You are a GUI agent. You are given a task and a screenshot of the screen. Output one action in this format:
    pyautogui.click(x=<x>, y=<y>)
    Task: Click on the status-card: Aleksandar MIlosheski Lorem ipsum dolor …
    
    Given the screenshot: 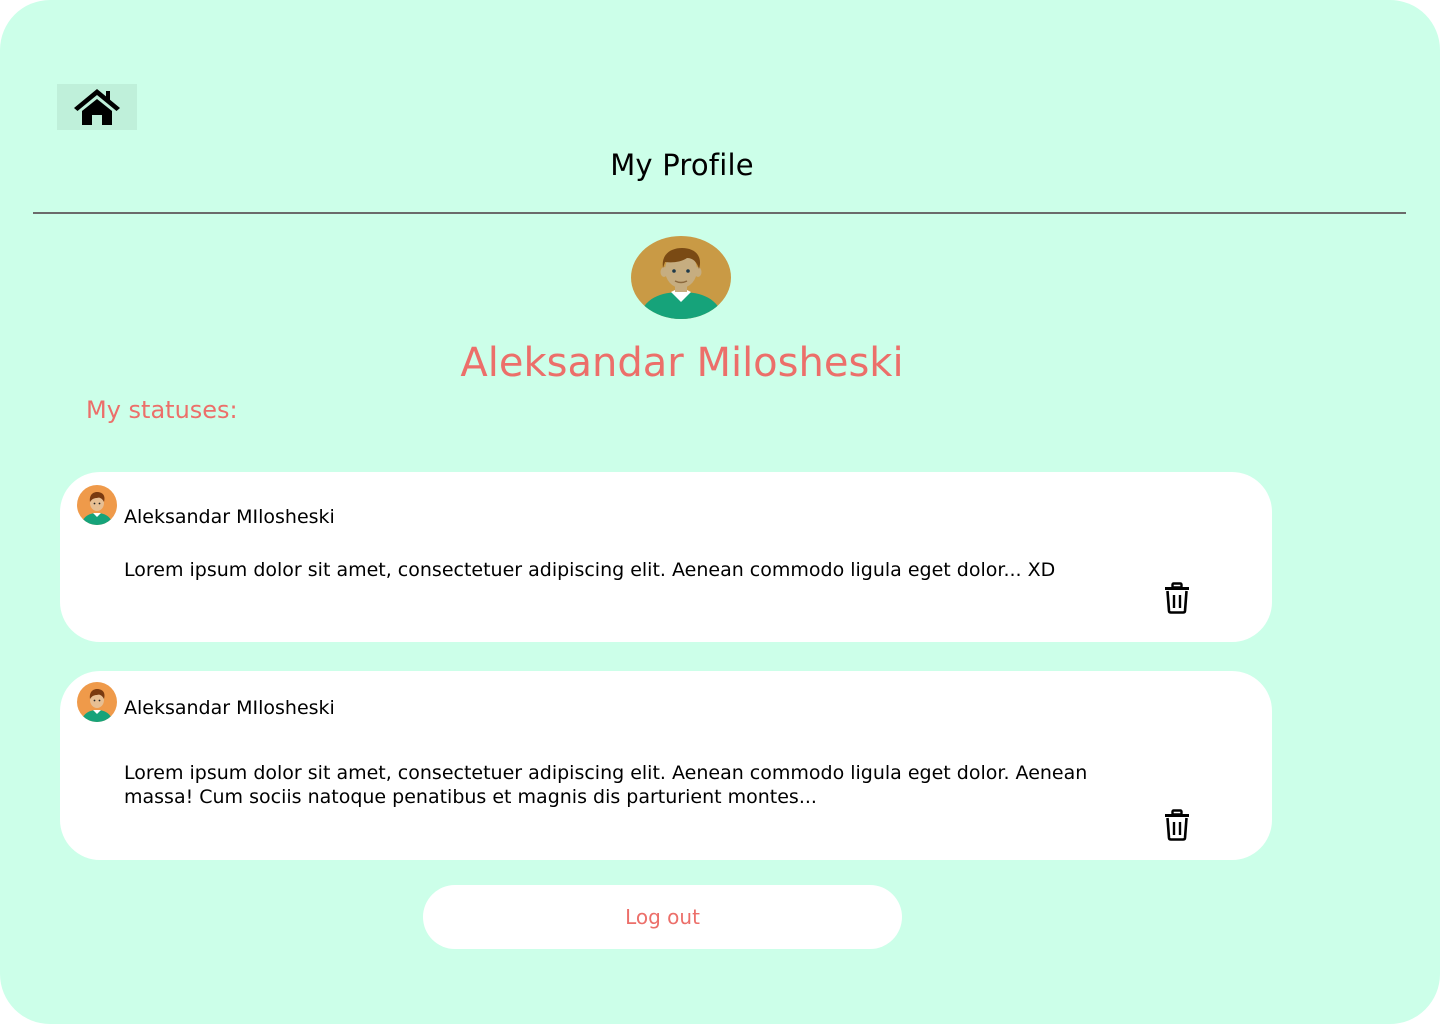 What is the action you would take?
    pyautogui.click(x=666, y=557)
    